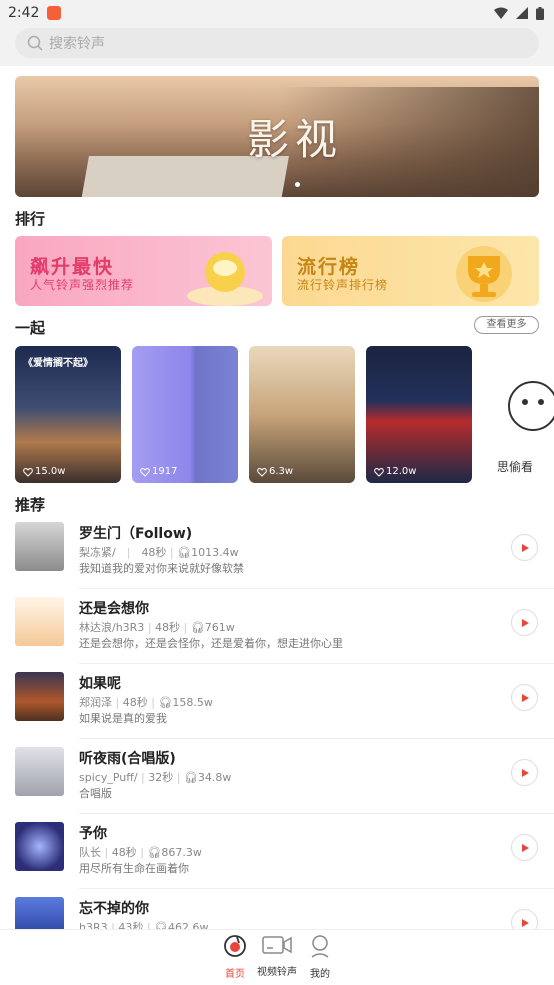  Describe the element at coordinates (302, 414) in the screenshot. I see `video-card: 6.3w` at that location.